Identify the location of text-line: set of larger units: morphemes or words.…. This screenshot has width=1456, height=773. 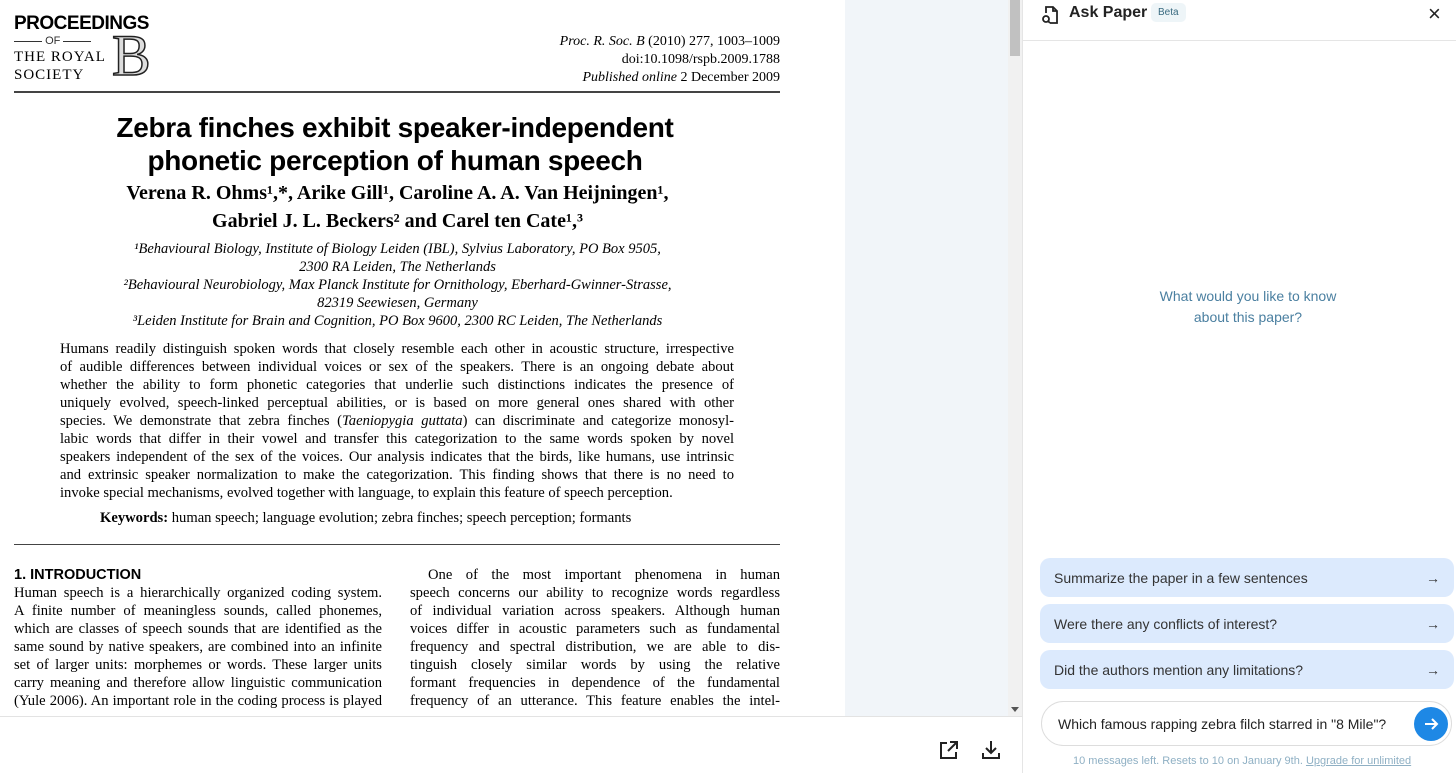
(198, 665).